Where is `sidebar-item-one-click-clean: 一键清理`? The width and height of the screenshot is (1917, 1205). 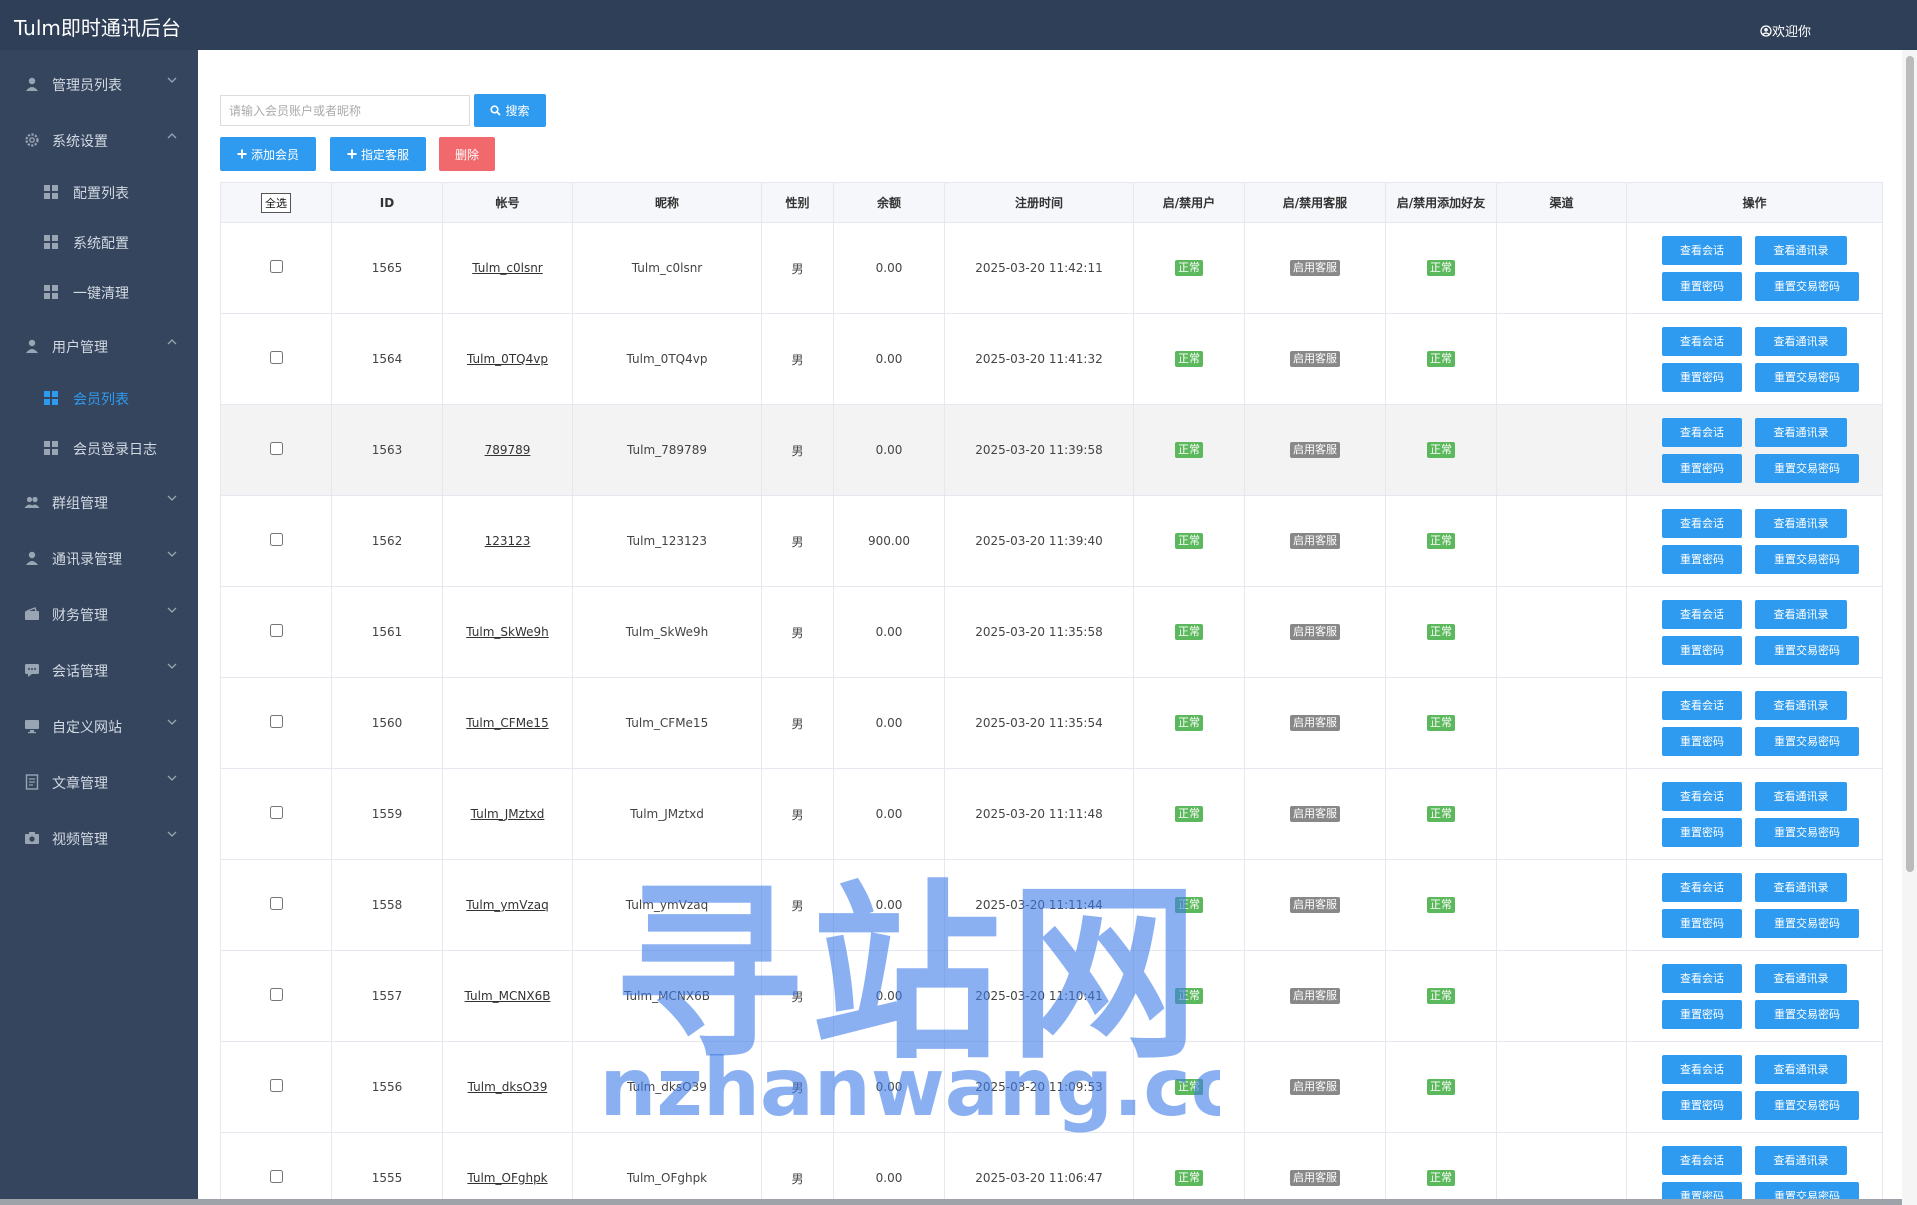 sidebar-item-one-click-clean: 一键清理 is located at coordinates (99, 292).